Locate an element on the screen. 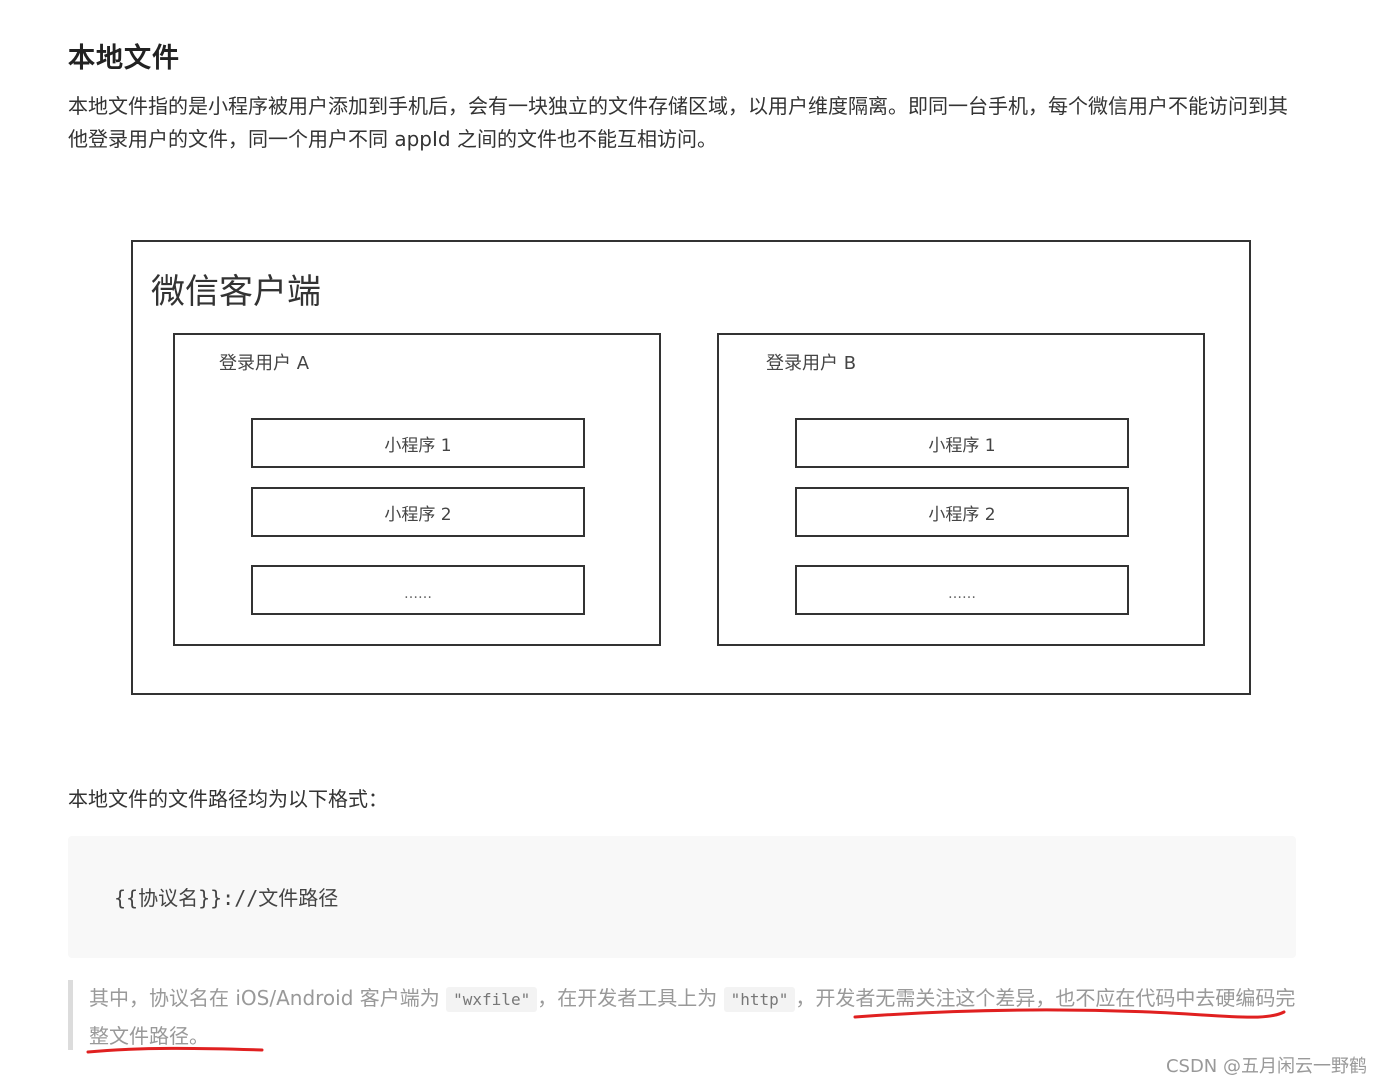  user-a-program-2: 小程序 2 is located at coordinates (418, 512).